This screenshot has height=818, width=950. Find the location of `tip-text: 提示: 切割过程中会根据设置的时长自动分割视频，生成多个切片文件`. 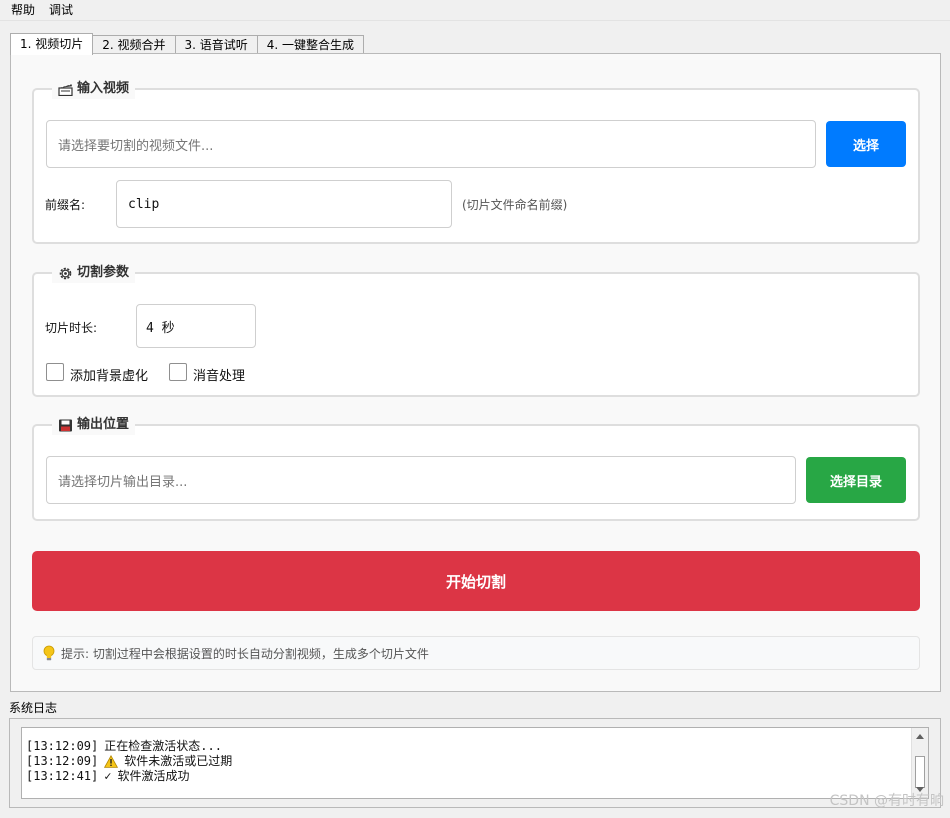

tip-text: 提示: 切割过程中会根据设置的时长自动分割视频，生成多个切片文件 is located at coordinates (245, 653).